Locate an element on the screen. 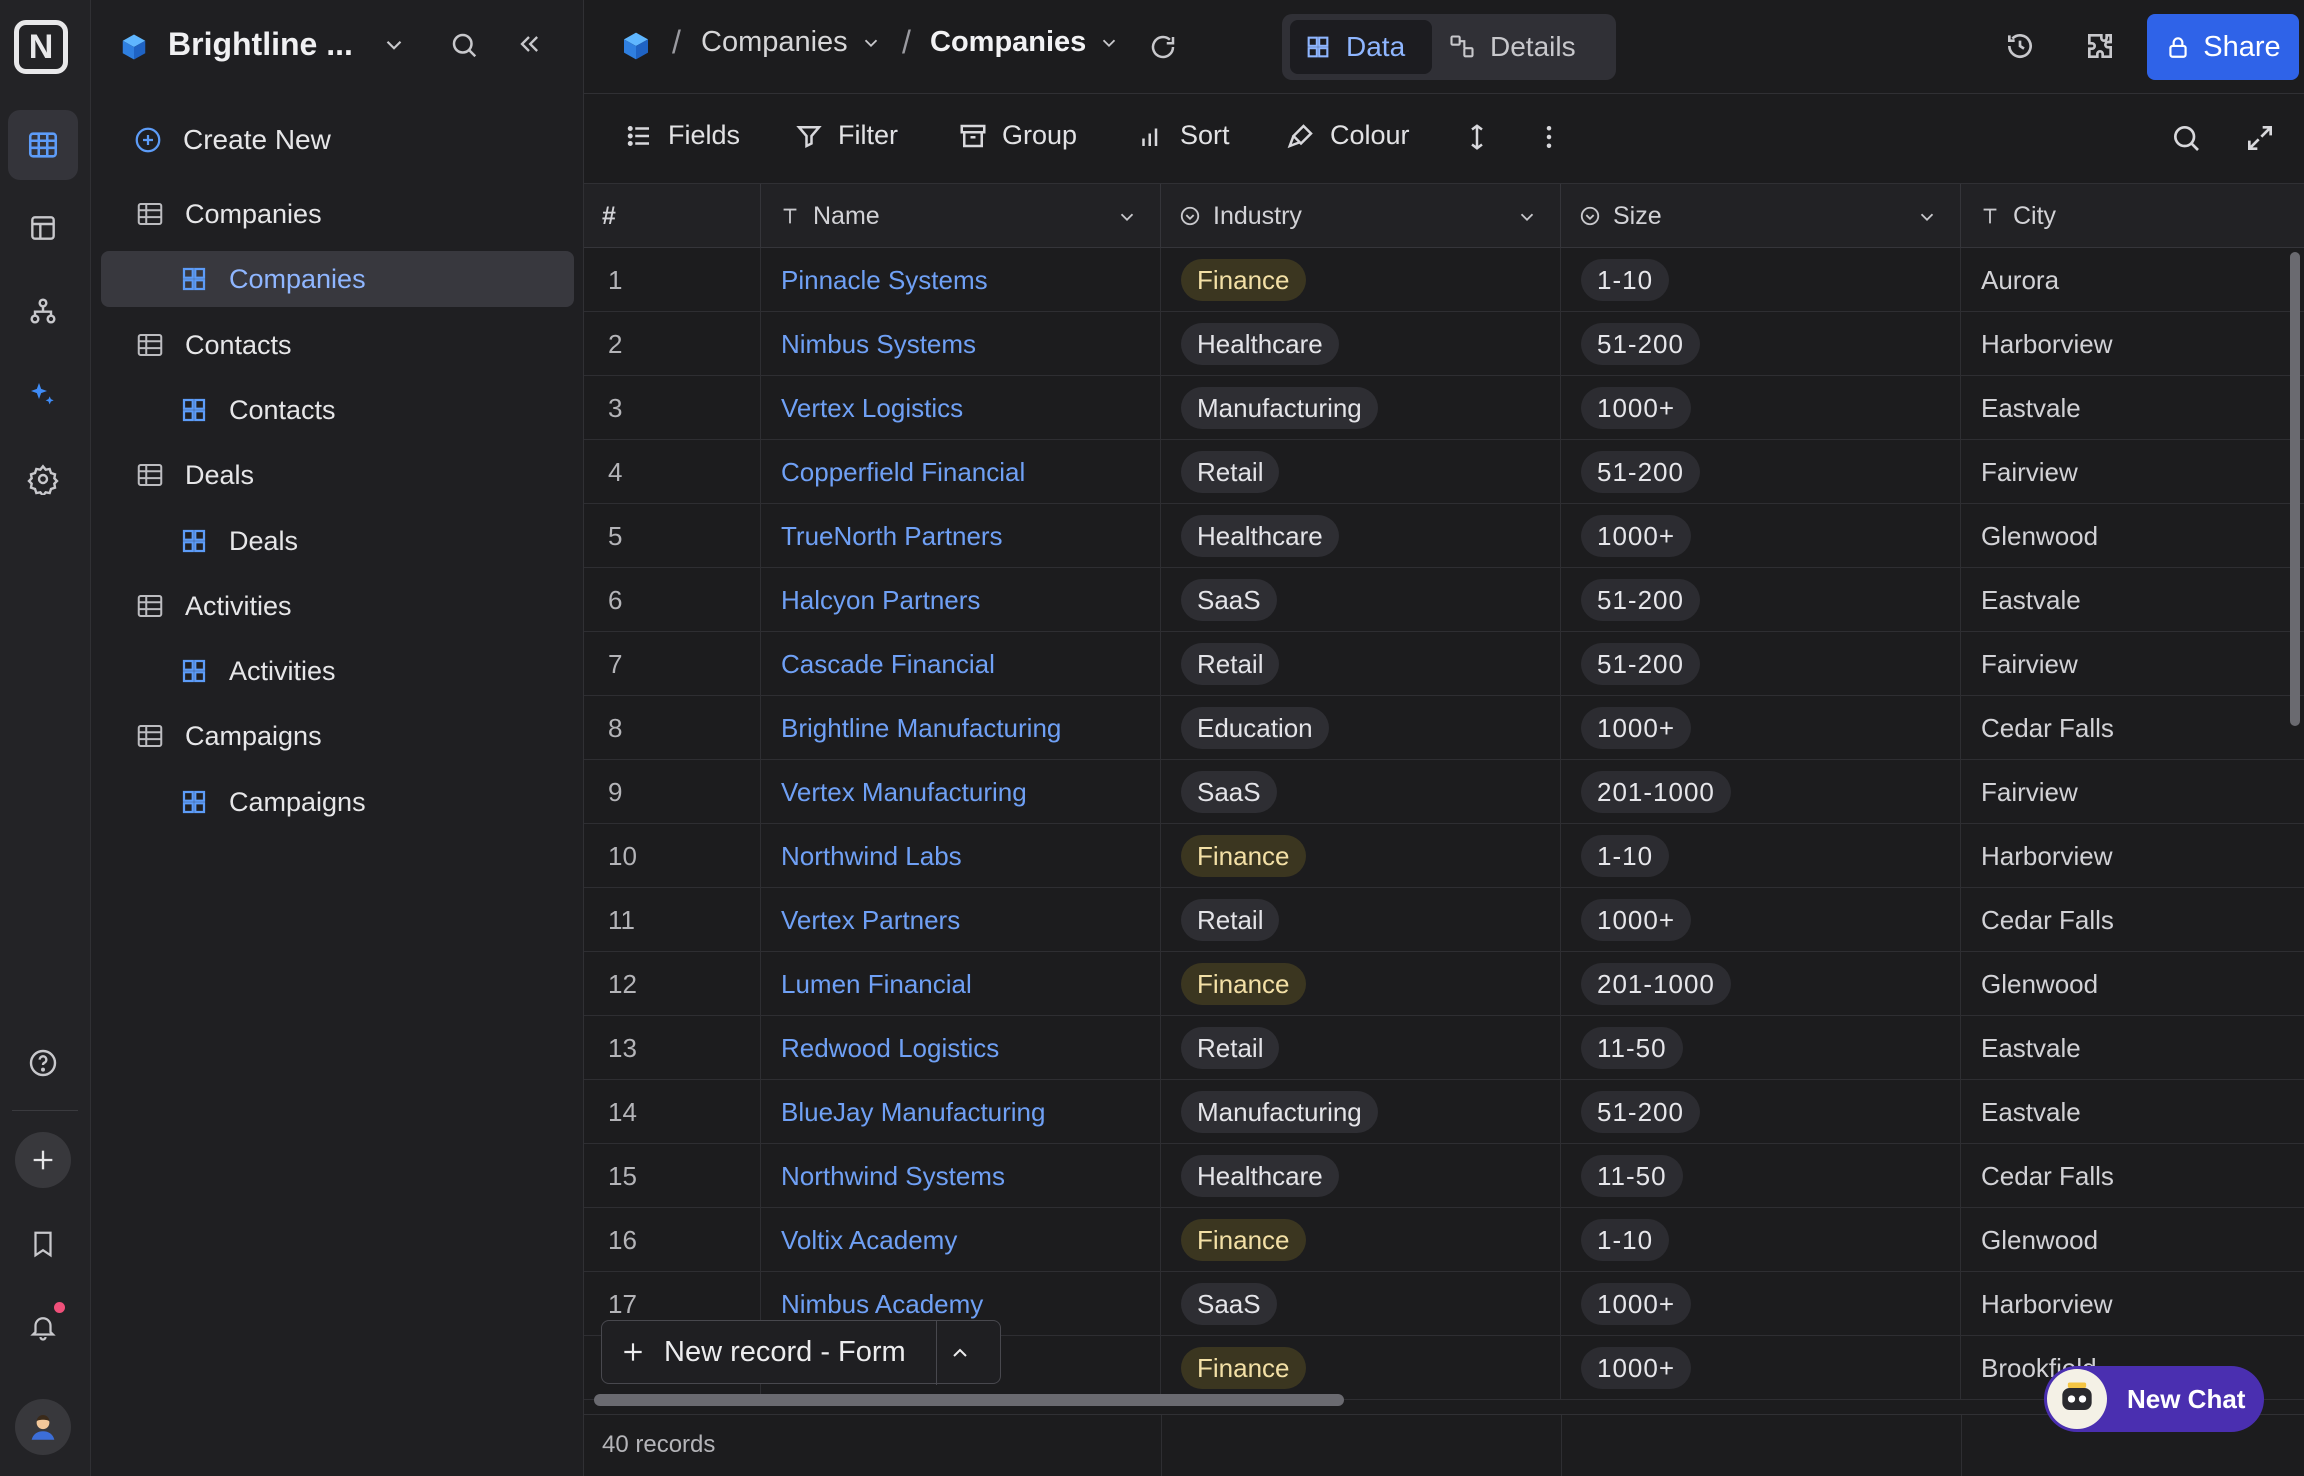 The width and height of the screenshot is (2304, 1476). share-button: Share is located at coordinates (2223, 47).